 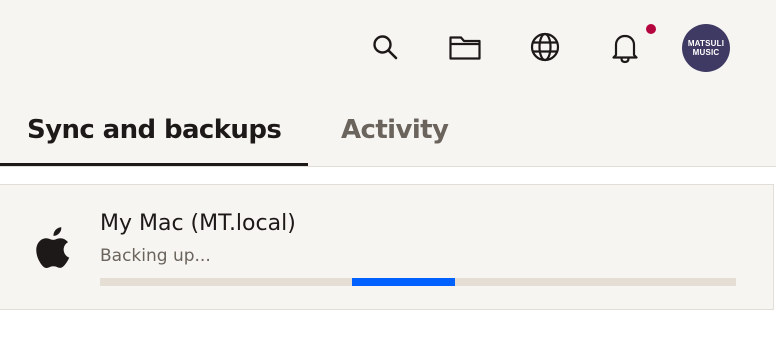 What do you see at coordinates (403, 282) in the screenshot?
I see `backup-progress-fill` at bounding box center [403, 282].